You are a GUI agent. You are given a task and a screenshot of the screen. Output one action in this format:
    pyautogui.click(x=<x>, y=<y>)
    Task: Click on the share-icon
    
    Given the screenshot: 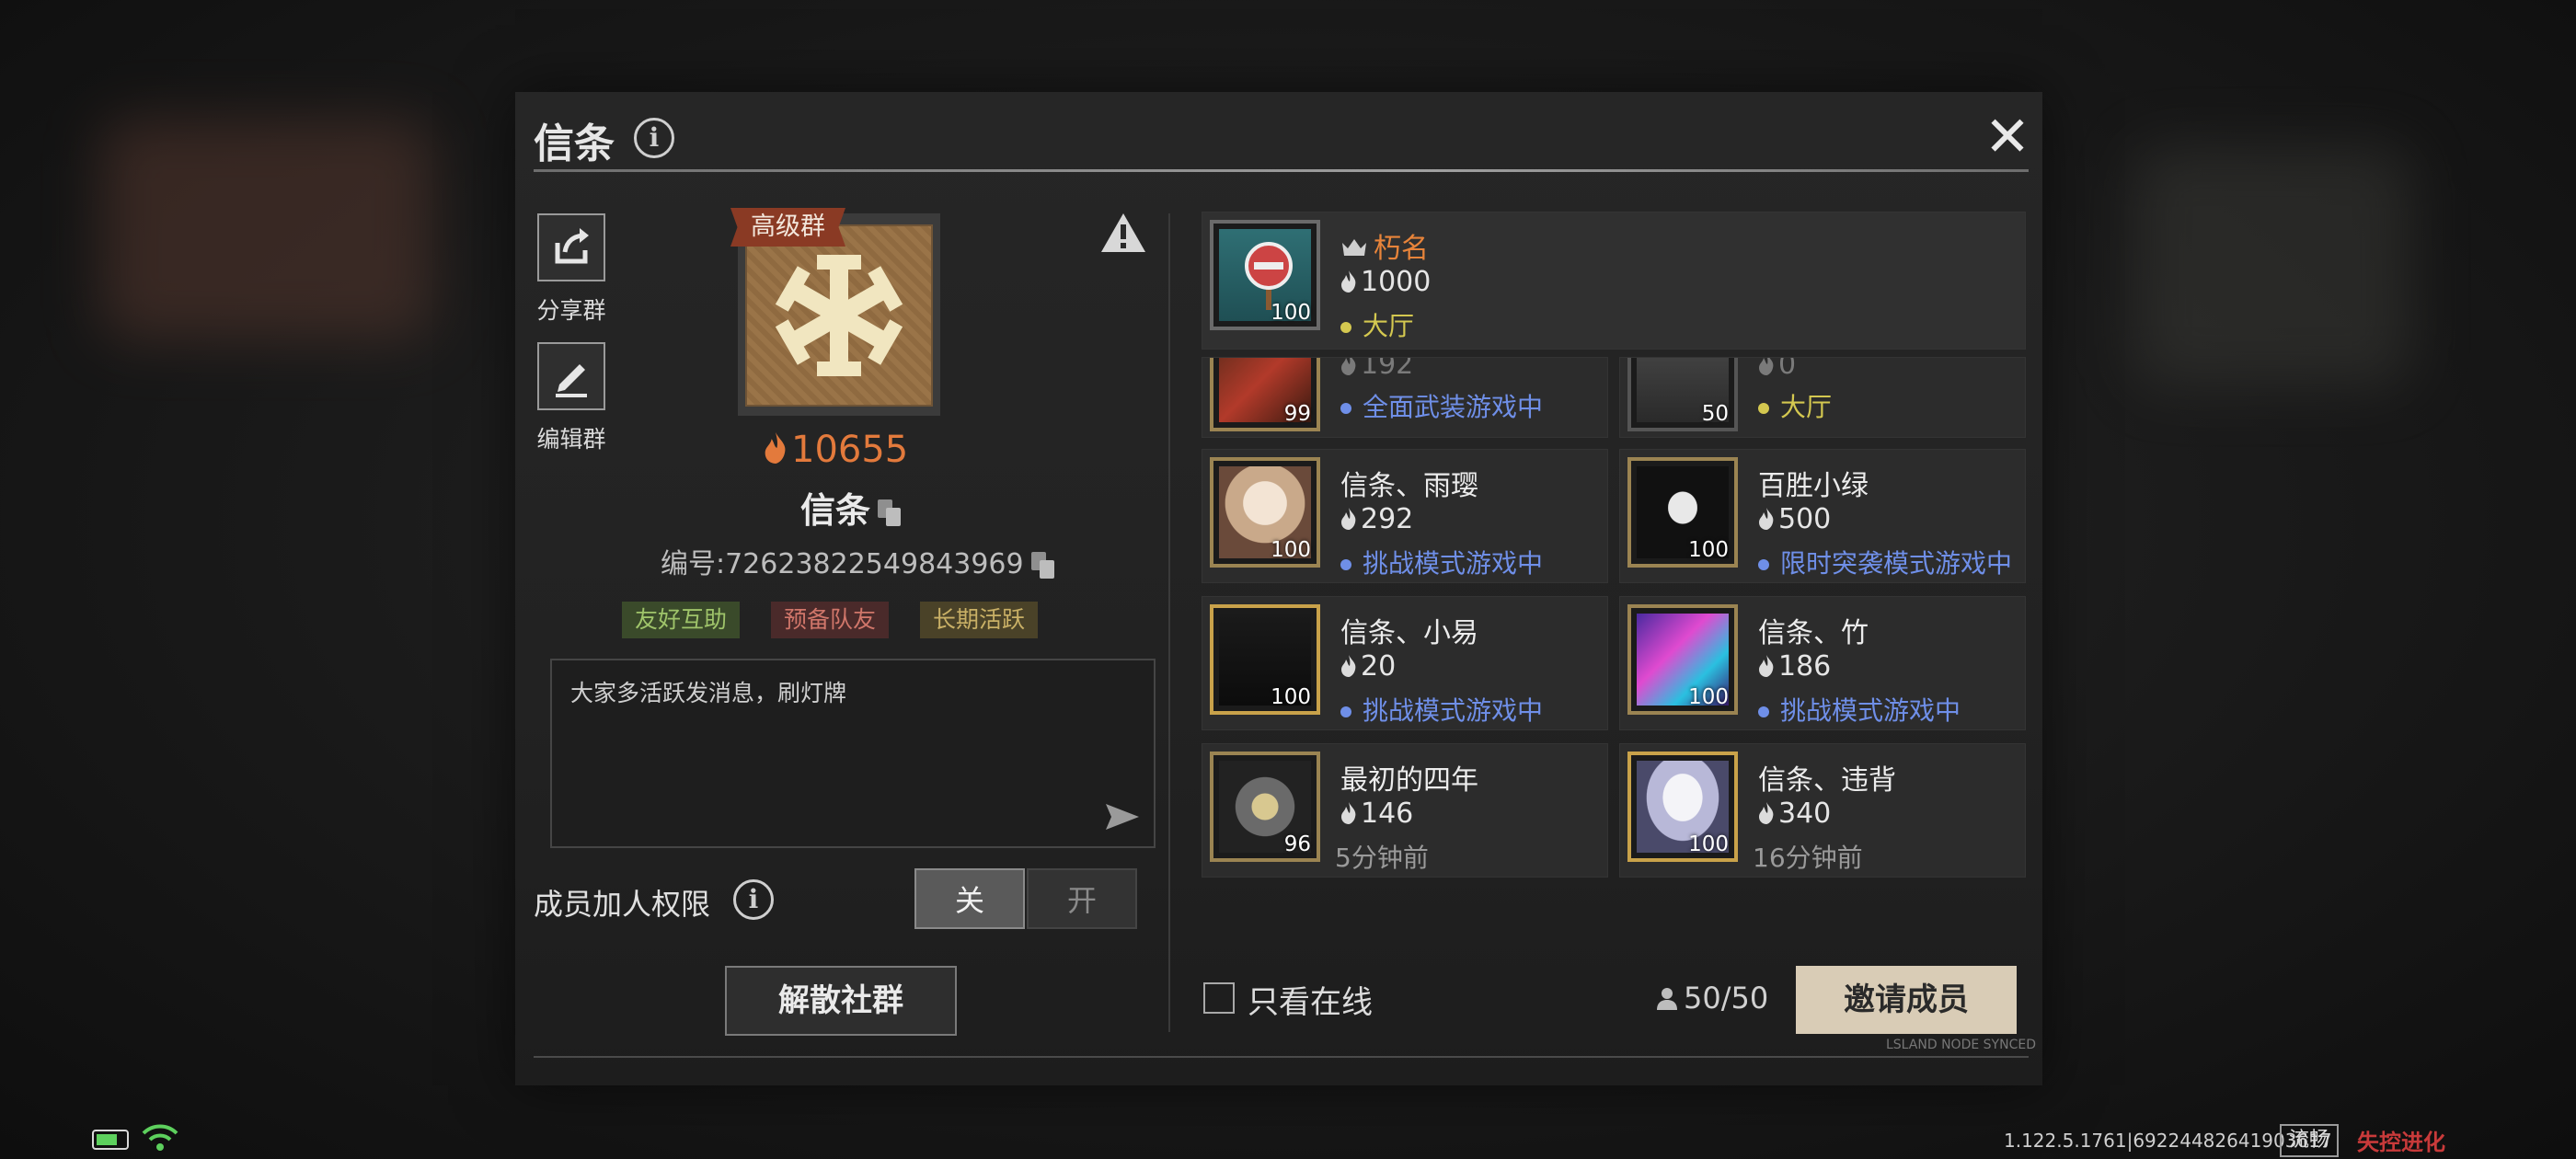 What is the action you would take?
    pyautogui.click(x=572, y=246)
    